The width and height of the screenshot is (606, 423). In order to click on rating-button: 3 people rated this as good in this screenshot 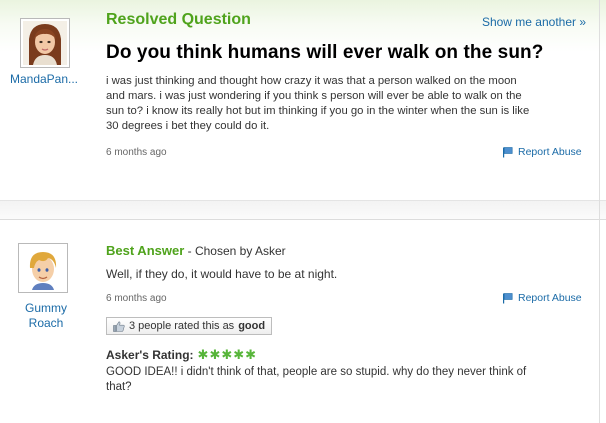, I will do `click(189, 326)`.